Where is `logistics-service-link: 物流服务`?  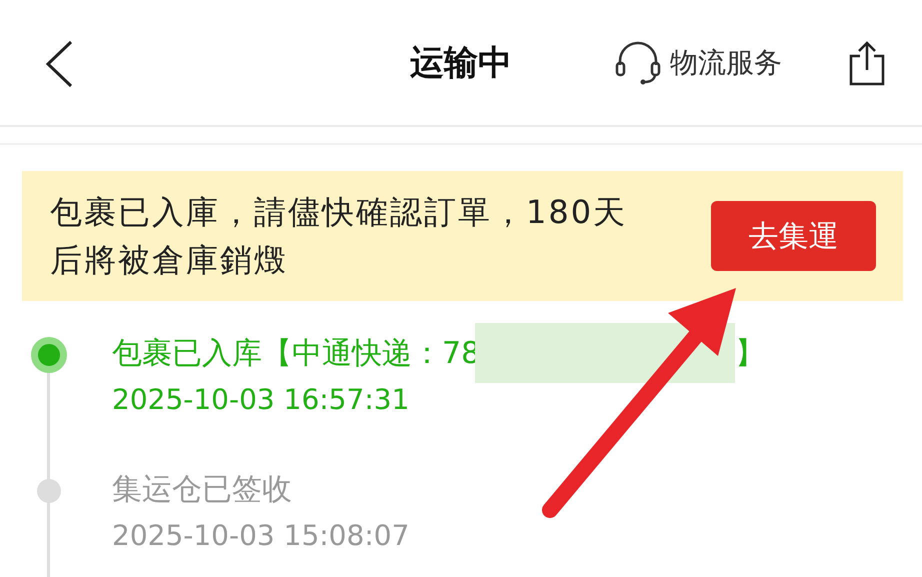 logistics-service-link: 物流服务 is located at coordinates (726, 63).